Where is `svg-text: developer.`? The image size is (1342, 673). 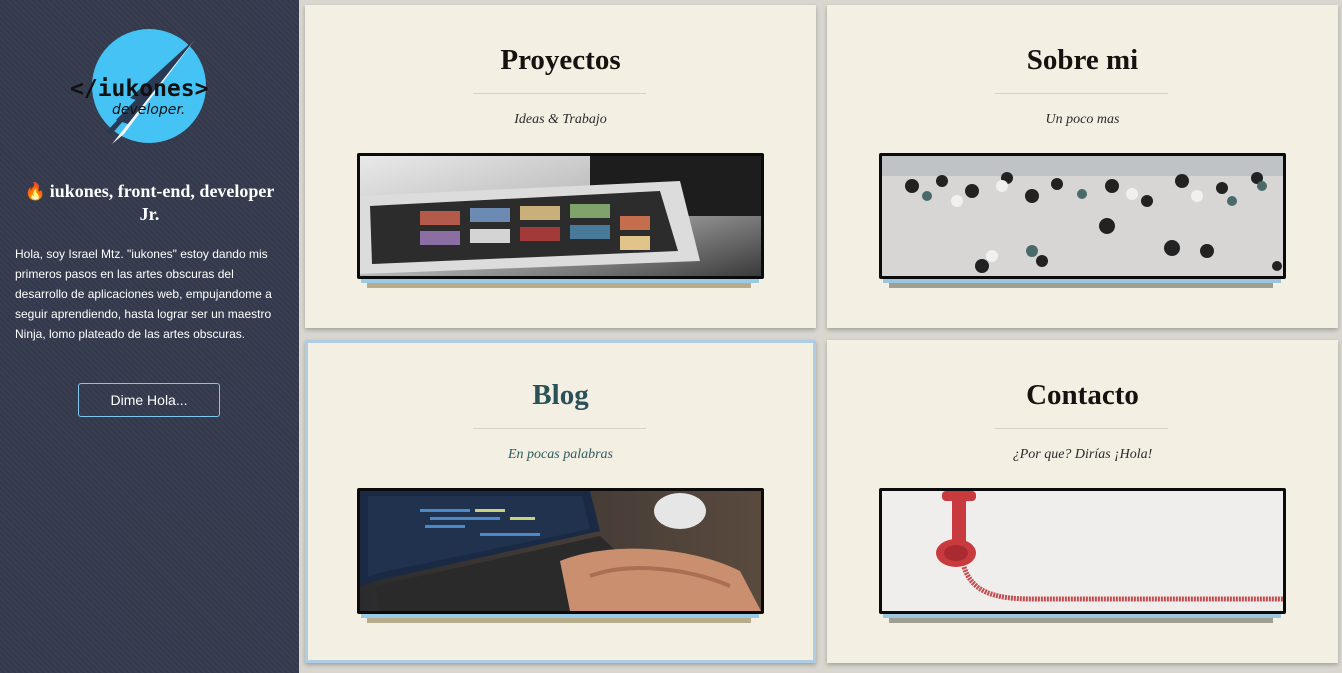
svg-text: developer. is located at coordinates (148, 110).